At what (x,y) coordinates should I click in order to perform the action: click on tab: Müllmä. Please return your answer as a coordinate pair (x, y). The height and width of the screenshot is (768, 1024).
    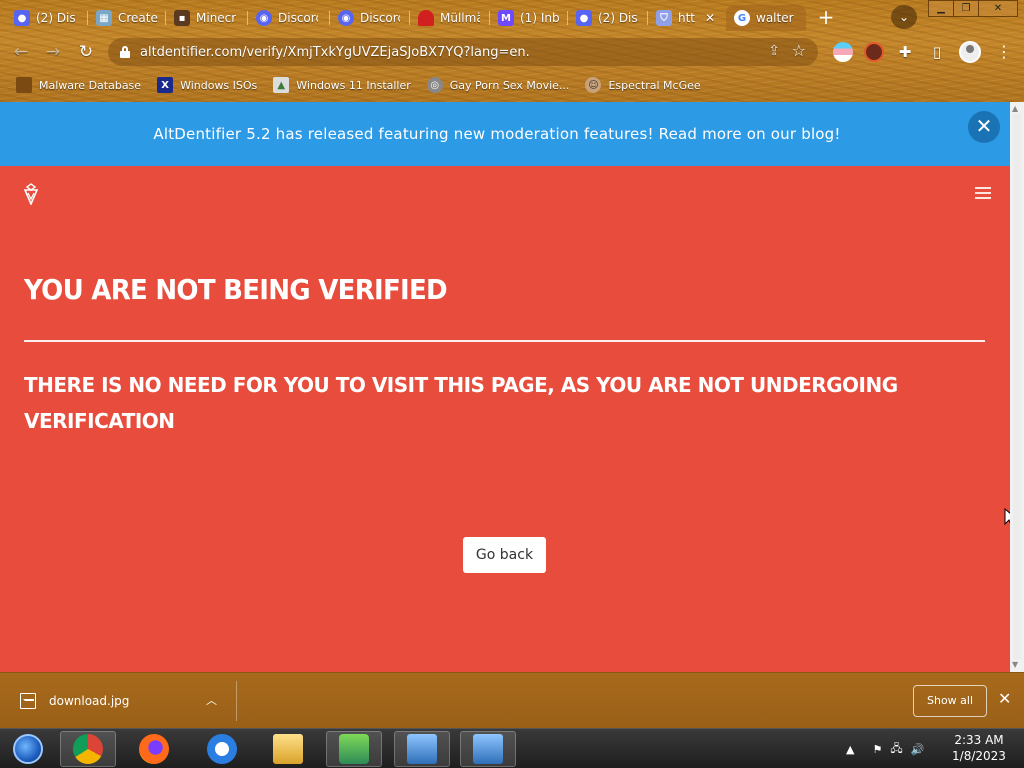
    Looking at the image, I should click on (450, 18).